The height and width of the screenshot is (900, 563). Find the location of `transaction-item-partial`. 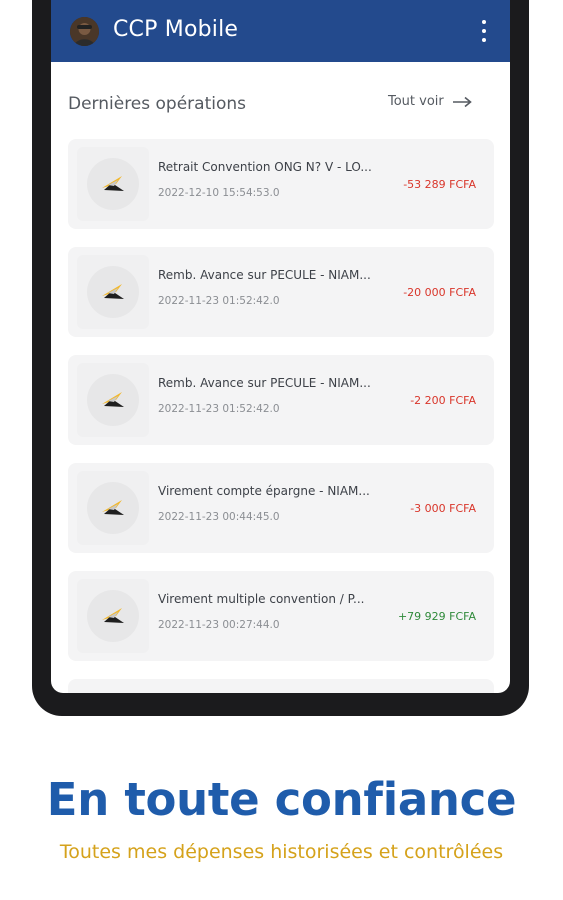

transaction-item-partial is located at coordinates (281, 686).